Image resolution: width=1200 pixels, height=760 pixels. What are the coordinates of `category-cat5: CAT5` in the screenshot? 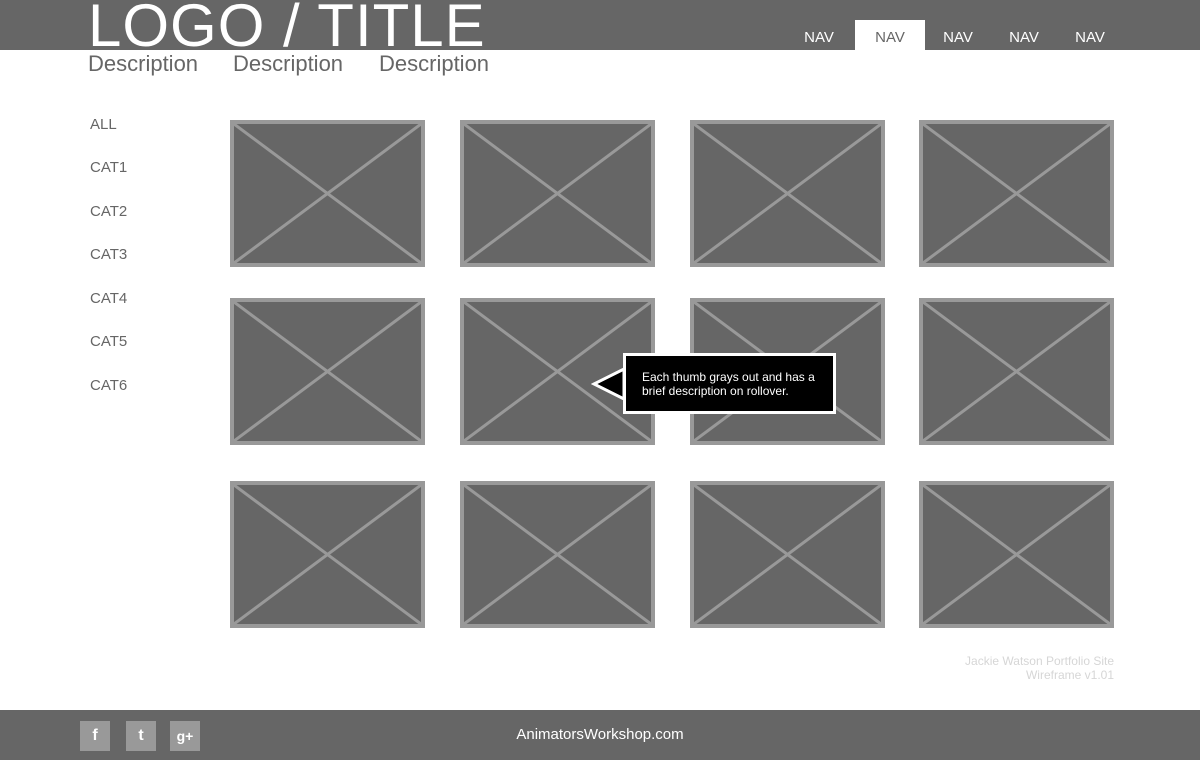 It's located at (108, 342).